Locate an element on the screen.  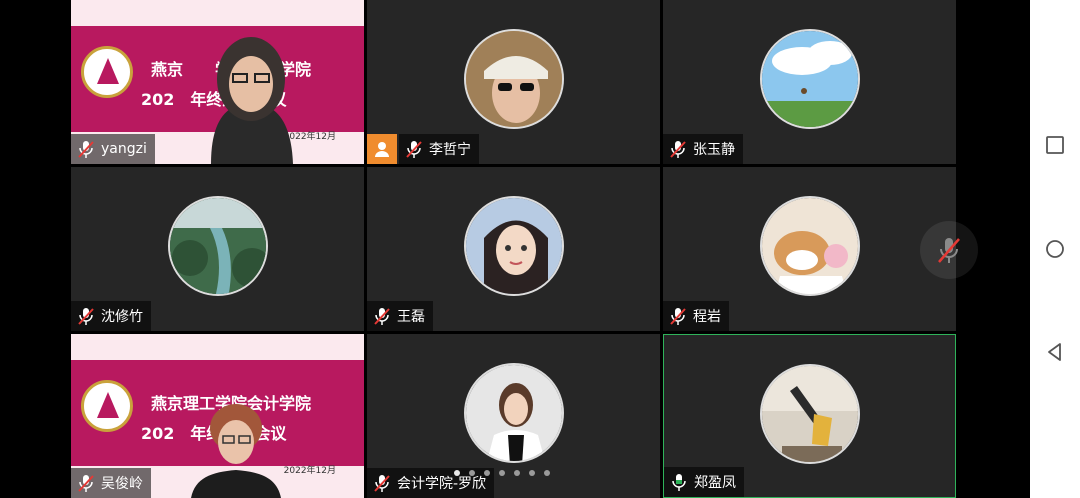
participant-name: 会计学院-罗欣 is located at coordinates (442, 484).